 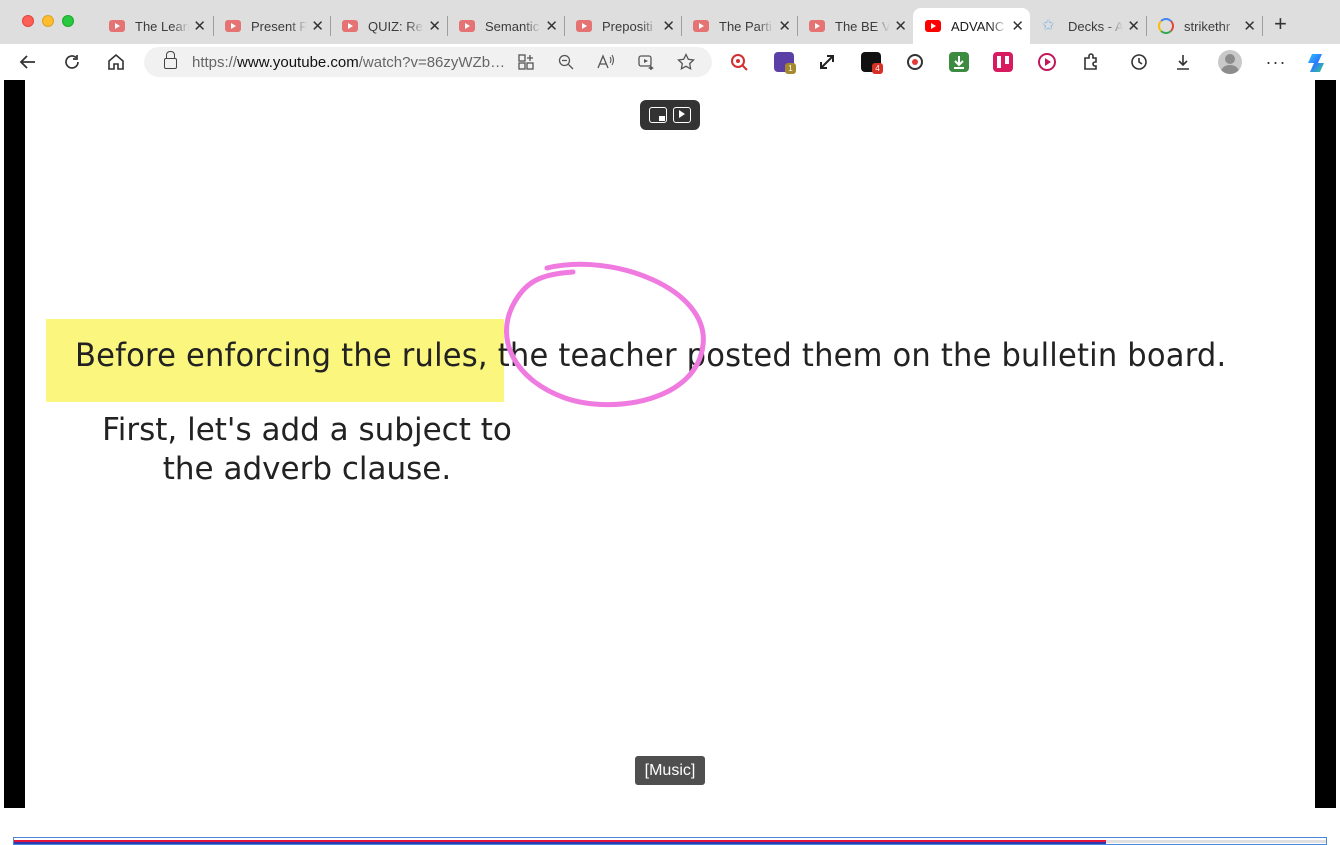 What do you see at coordinates (1096, 26) in the screenshot?
I see `tab-title: Decks - A` at bounding box center [1096, 26].